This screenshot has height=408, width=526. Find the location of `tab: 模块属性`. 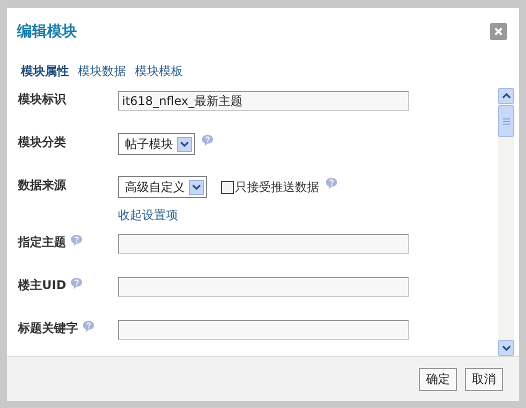

tab: 模块属性 is located at coordinates (45, 73).